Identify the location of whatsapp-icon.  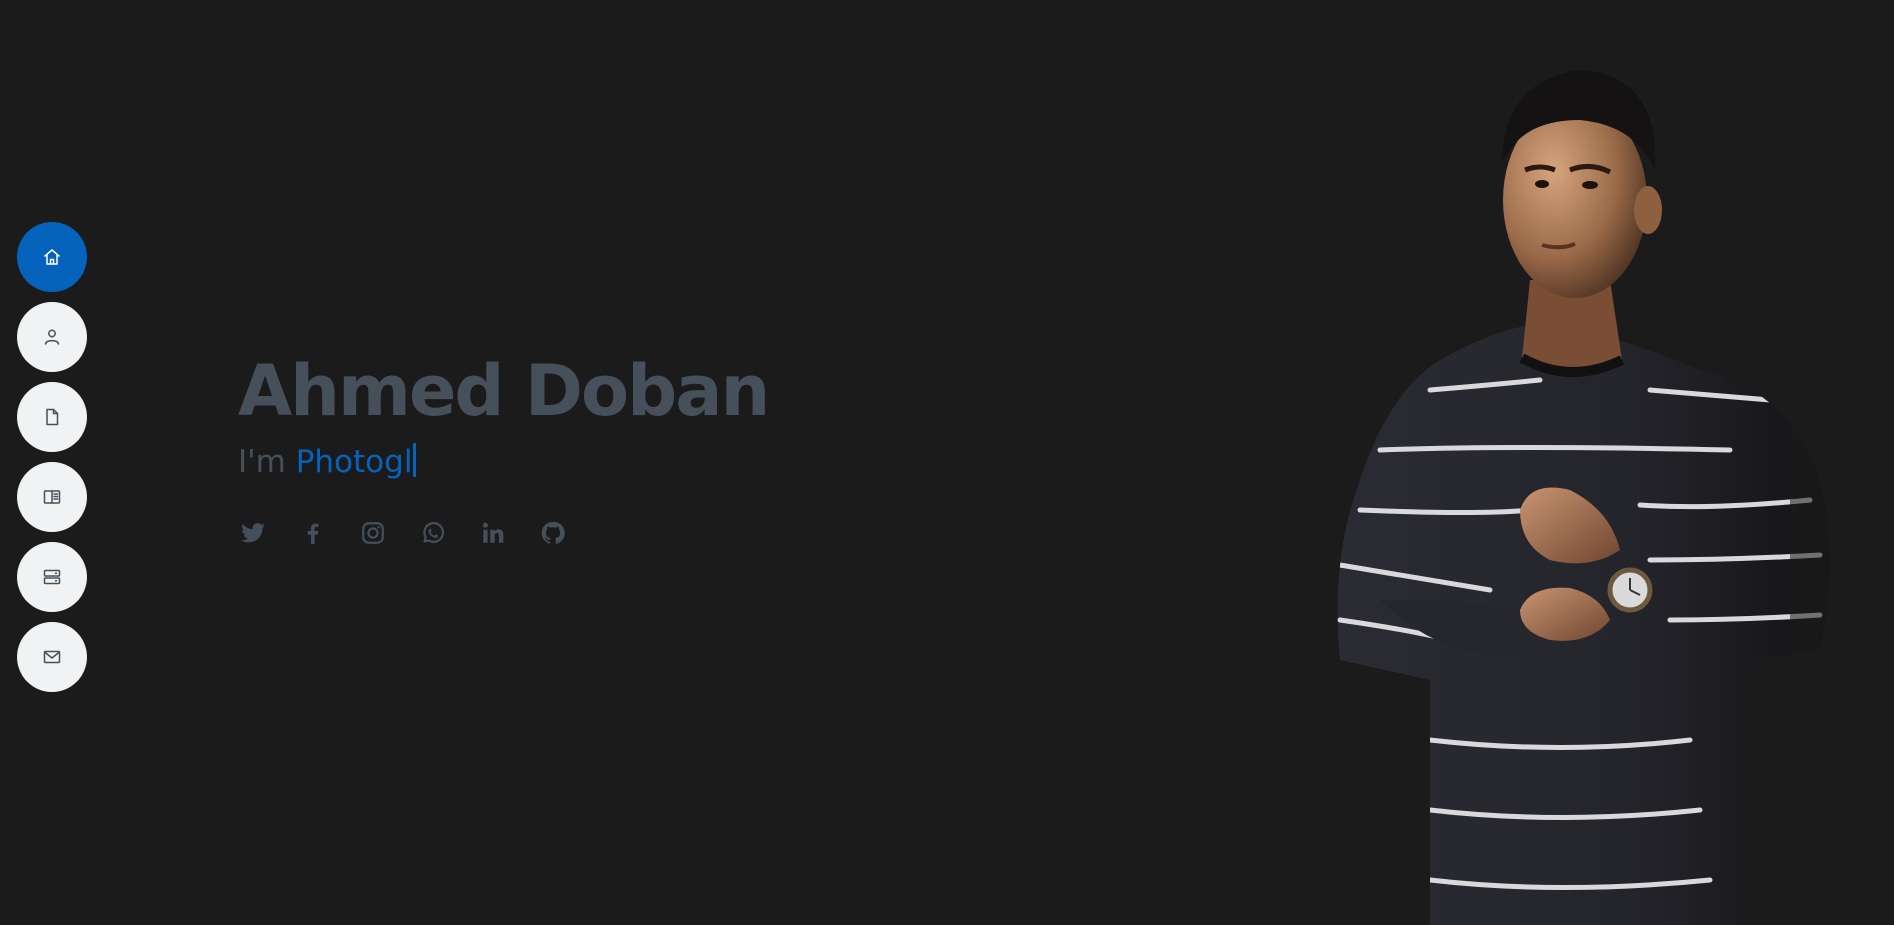
(434, 532).